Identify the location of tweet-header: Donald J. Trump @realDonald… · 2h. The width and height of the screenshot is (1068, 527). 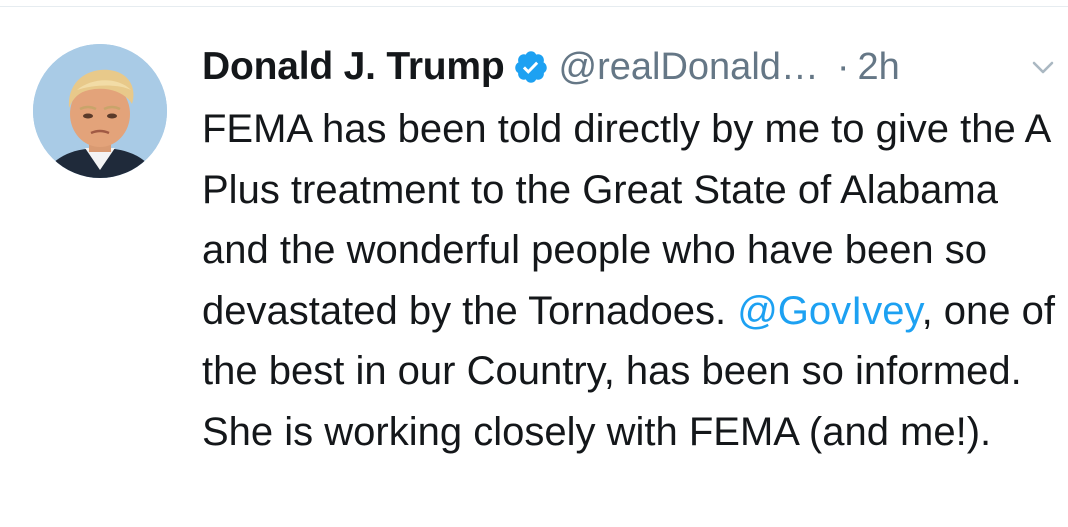
(628, 67).